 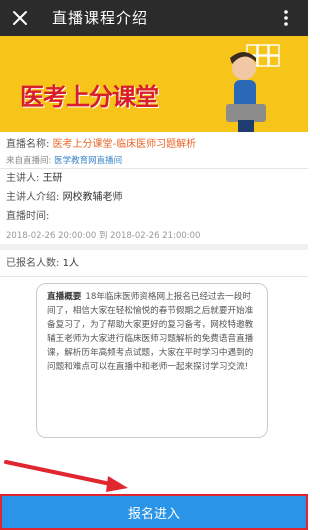 I want to click on host-name: 王研, so click(x=52, y=178).